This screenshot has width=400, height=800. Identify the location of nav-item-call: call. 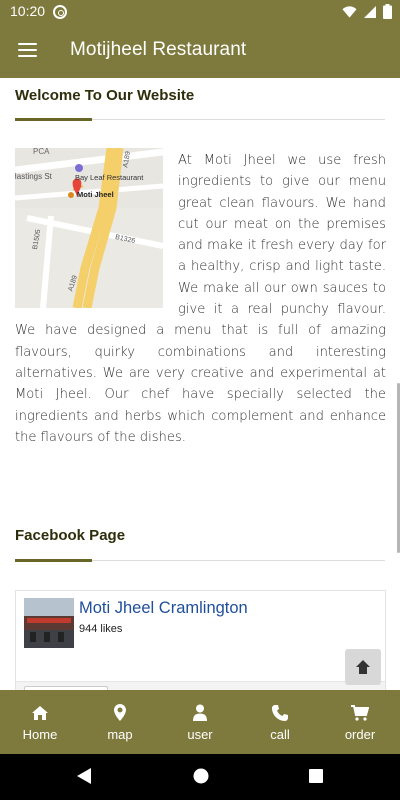
(280, 722).